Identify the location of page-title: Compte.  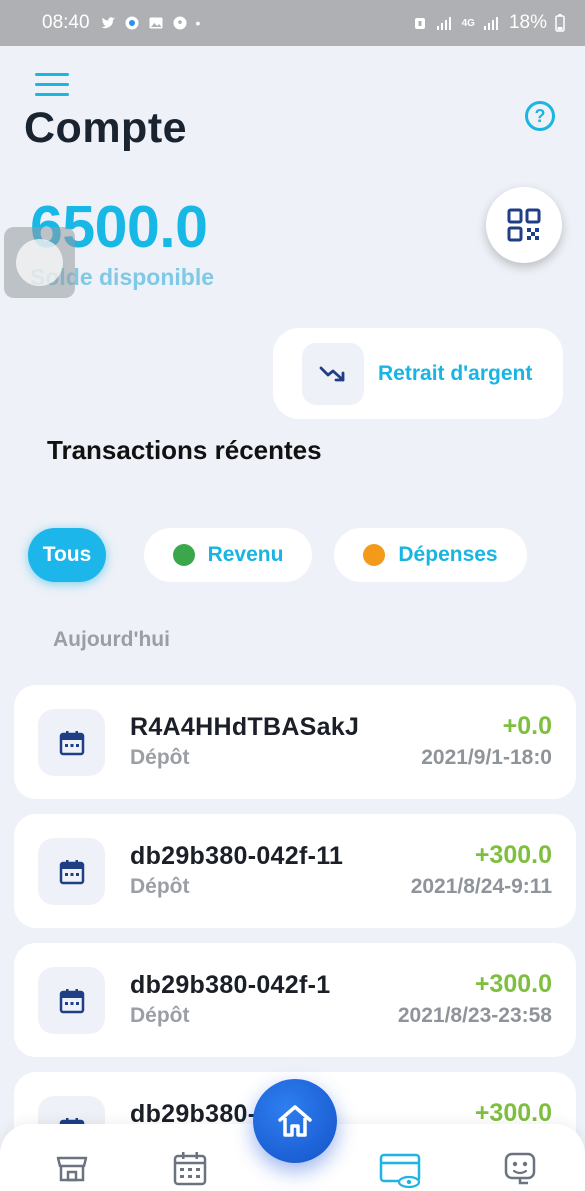
(106, 128).